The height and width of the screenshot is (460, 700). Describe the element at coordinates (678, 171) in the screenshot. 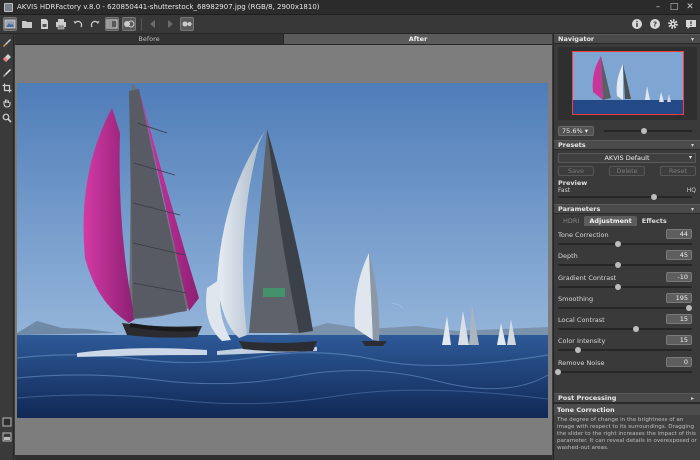

I see `reset-preset-button: Reset` at that location.